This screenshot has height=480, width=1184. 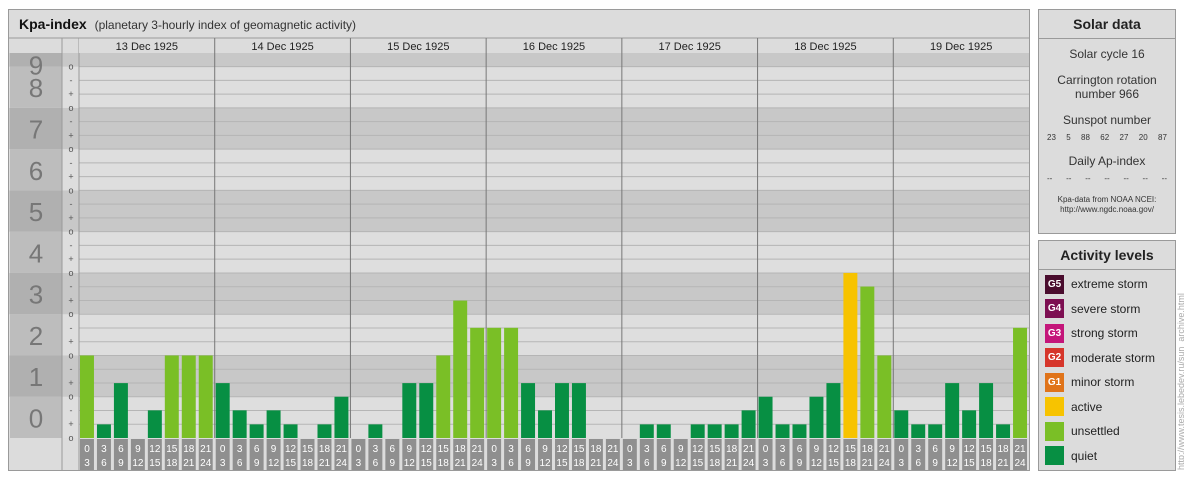 What do you see at coordinates (36, 336) in the screenshot?
I see `y-major-tick-label: 2` at bounding box center [36, 336].